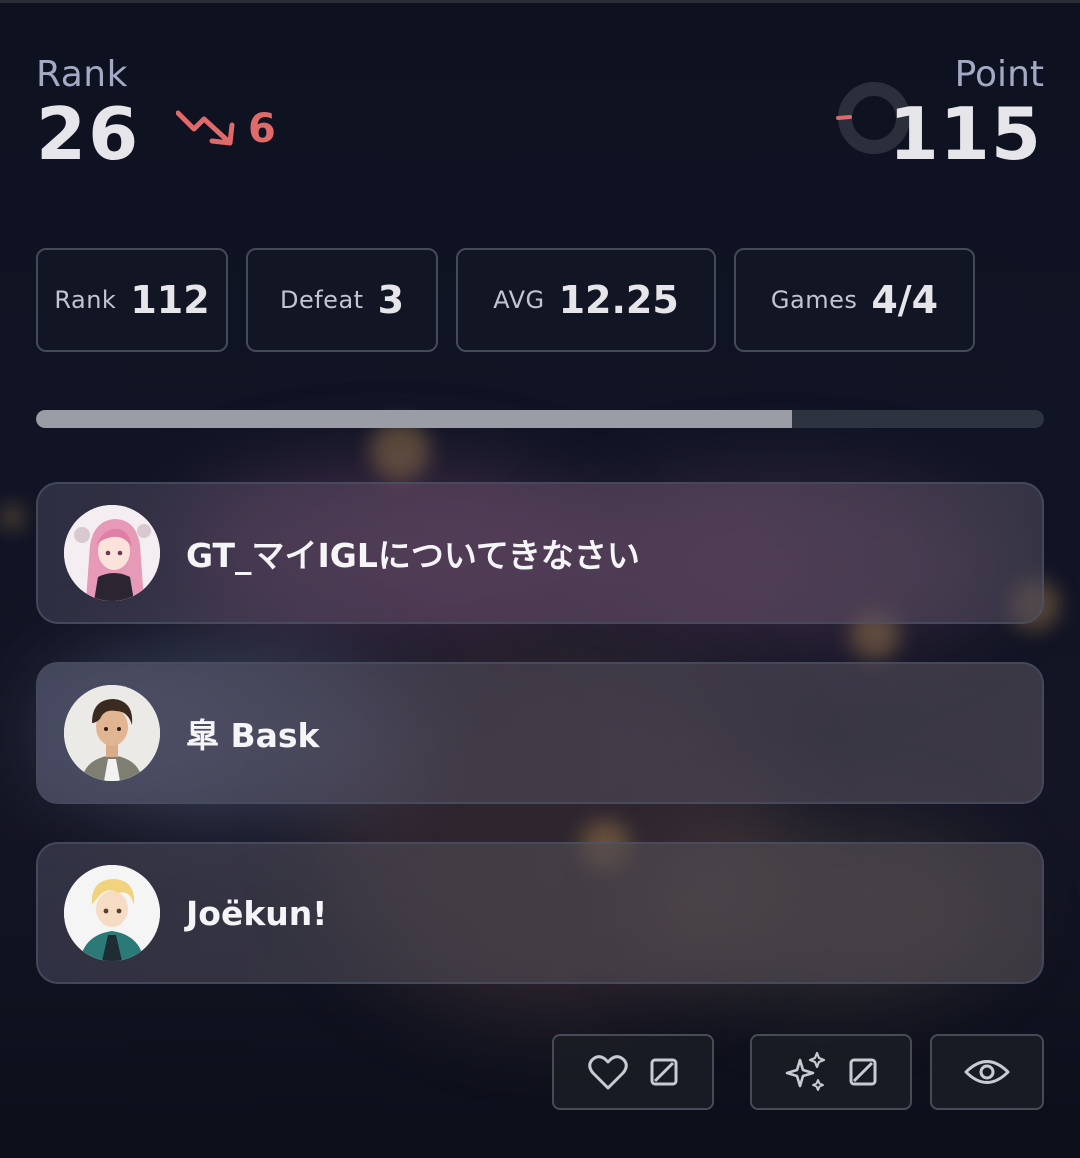  What do you see at coordinates (82, 74) in the screenshot?
I see `rank-label: Rank` at bounding box center [82, 74].